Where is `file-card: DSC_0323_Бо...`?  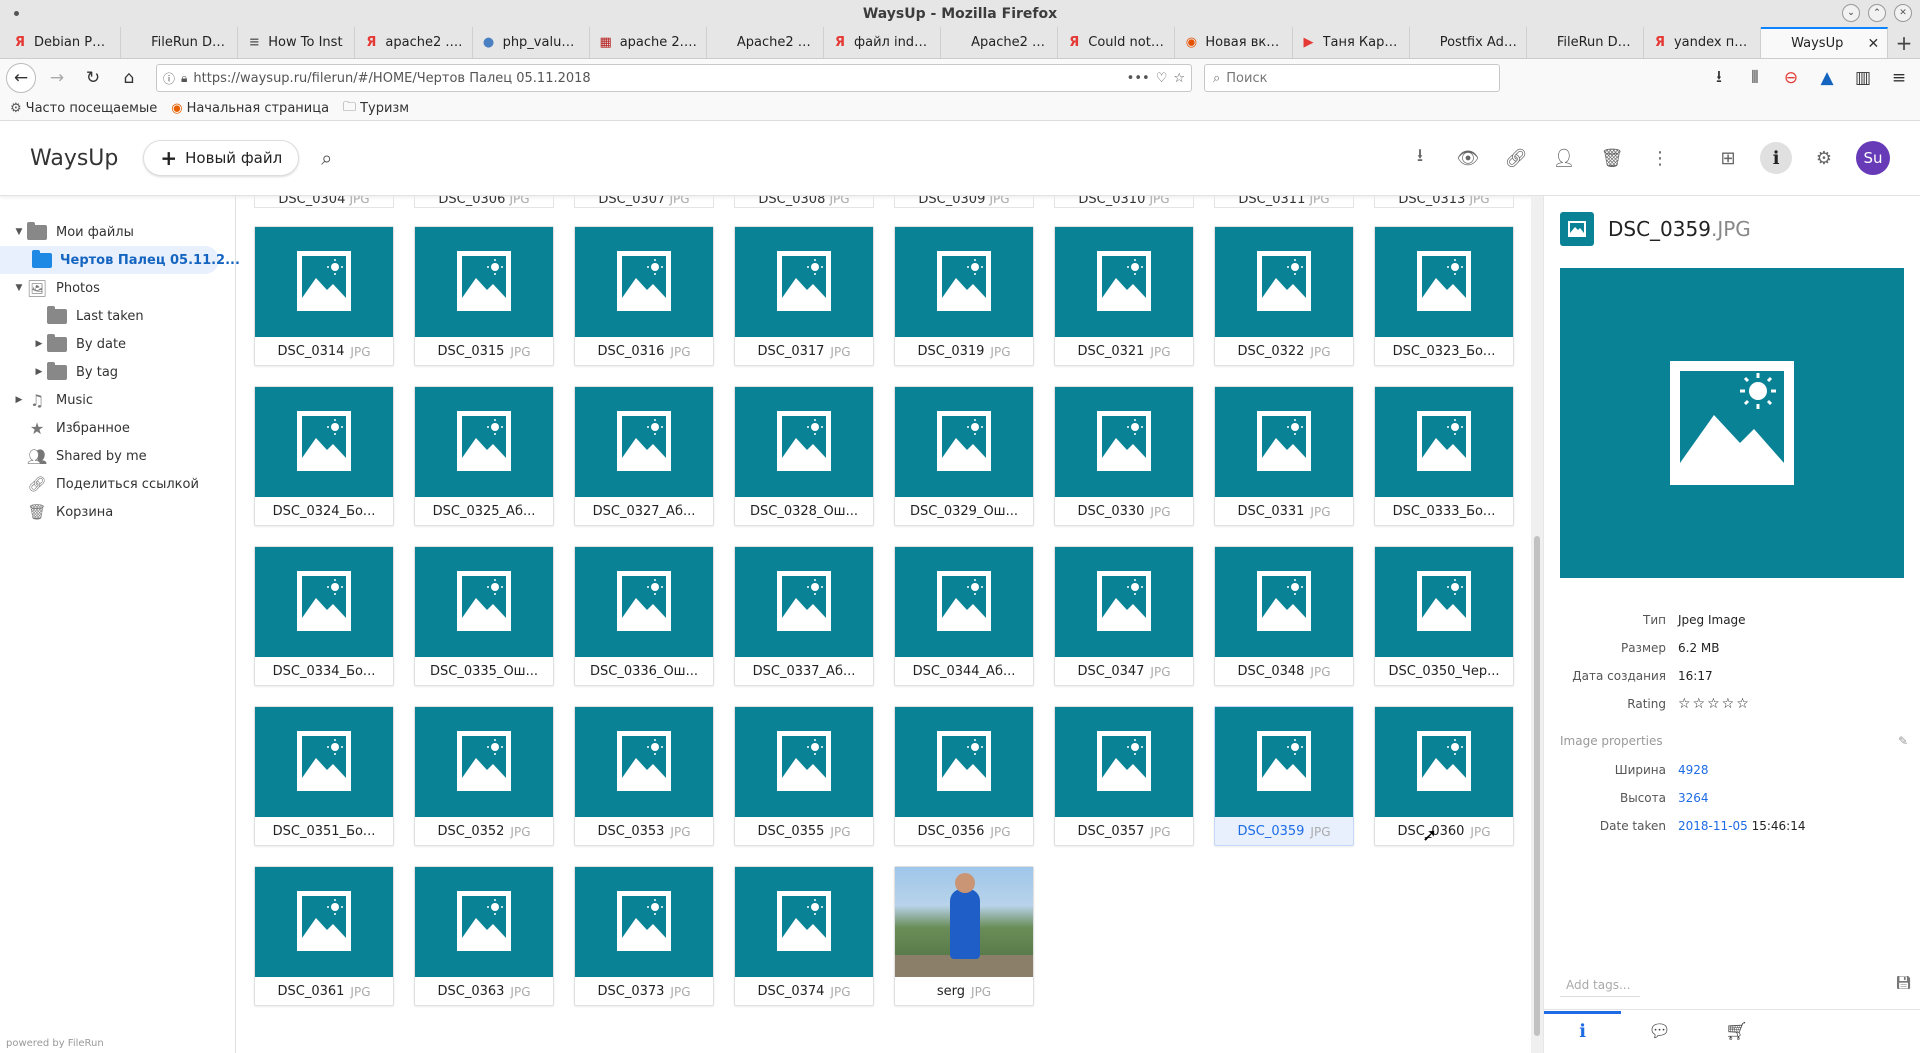 file-card: DSC_0323_Бо... is located at coordinates (1444, 296).